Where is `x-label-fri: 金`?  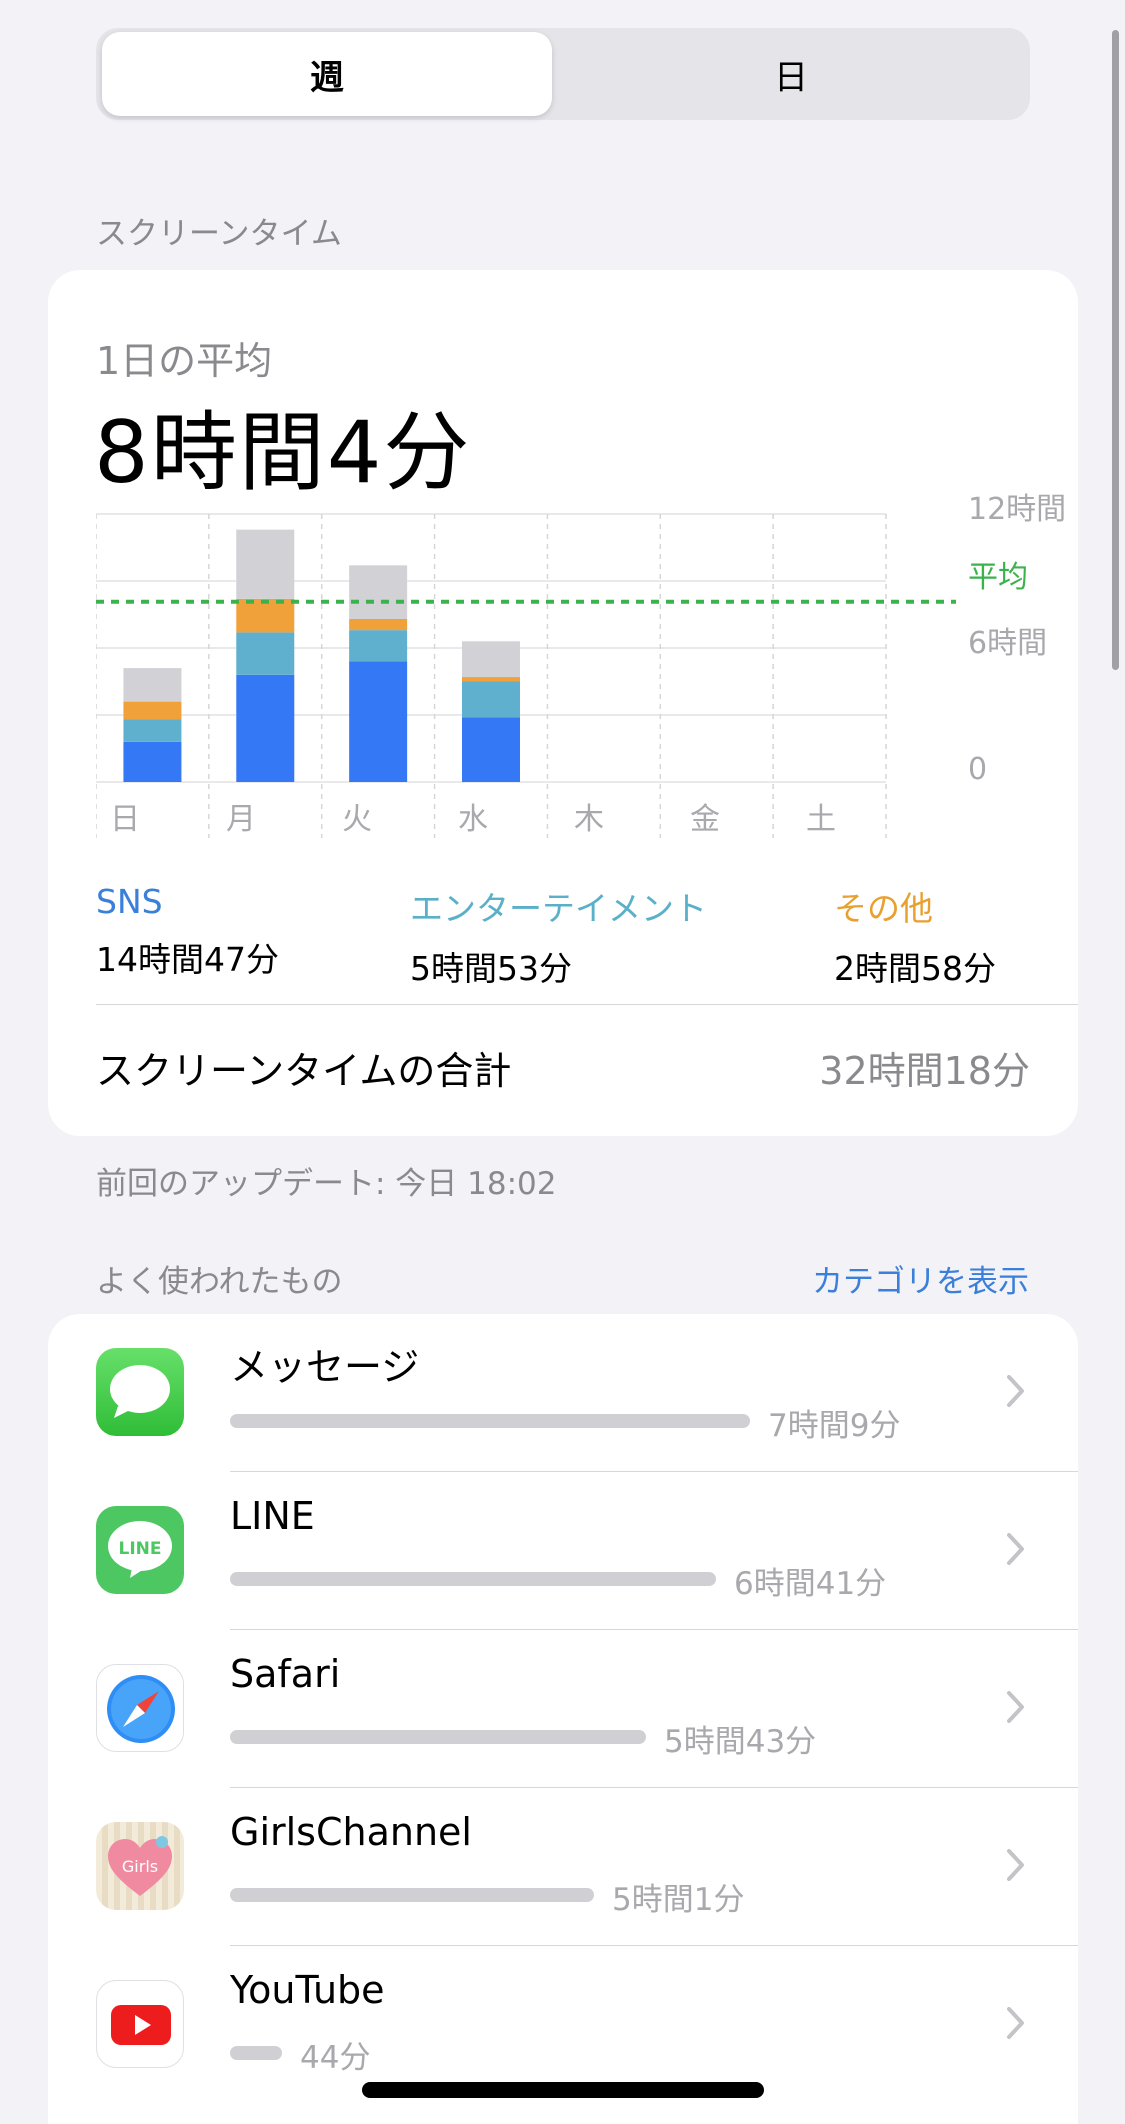
x-label-fri: 金 is located at coordinates (705, 819).